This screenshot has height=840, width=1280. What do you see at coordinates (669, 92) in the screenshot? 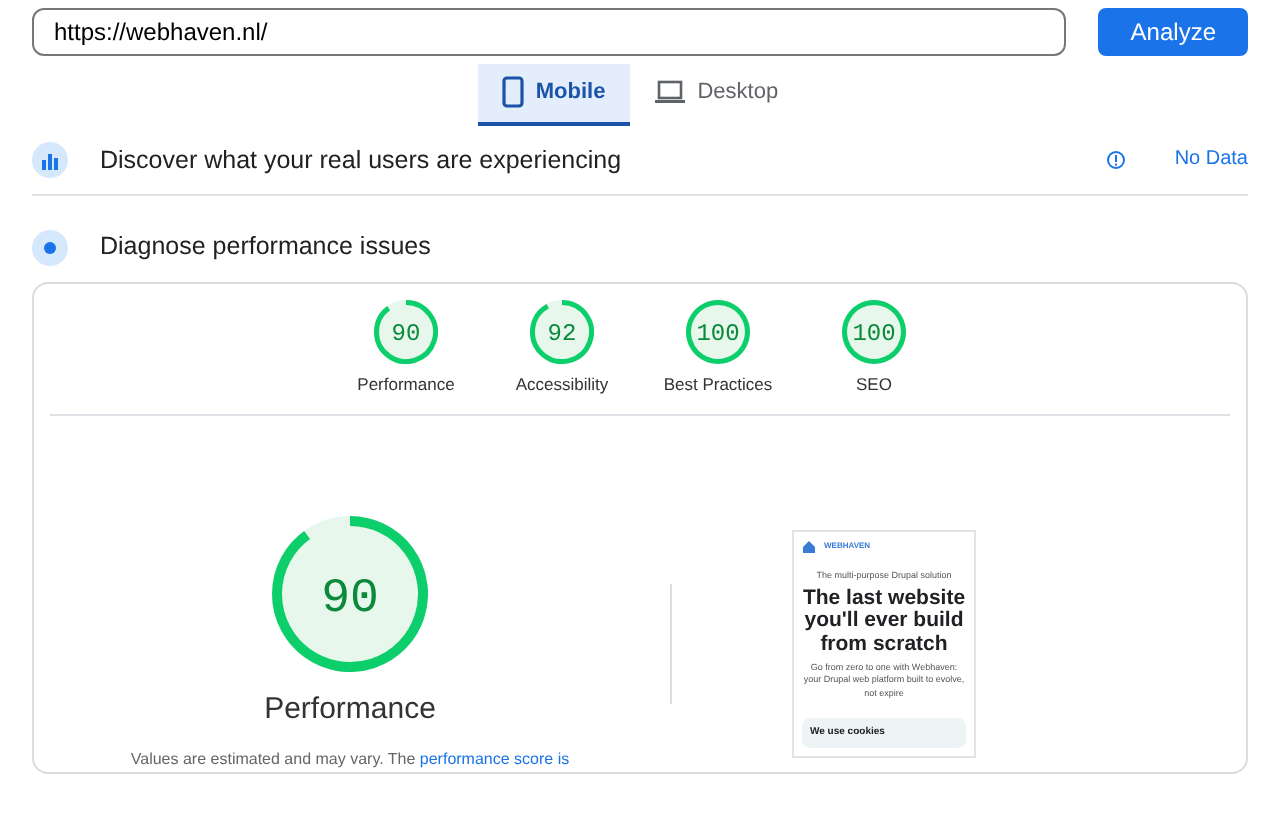
I see `laptop-icon` at bounding box center [669, 92].